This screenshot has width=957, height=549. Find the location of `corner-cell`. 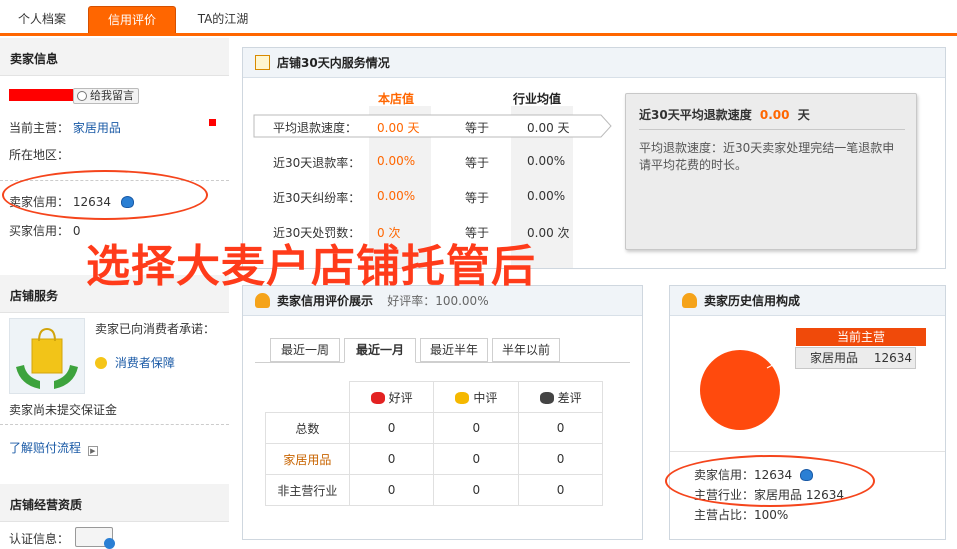

corner-cell is located at coordinates (307, 397).